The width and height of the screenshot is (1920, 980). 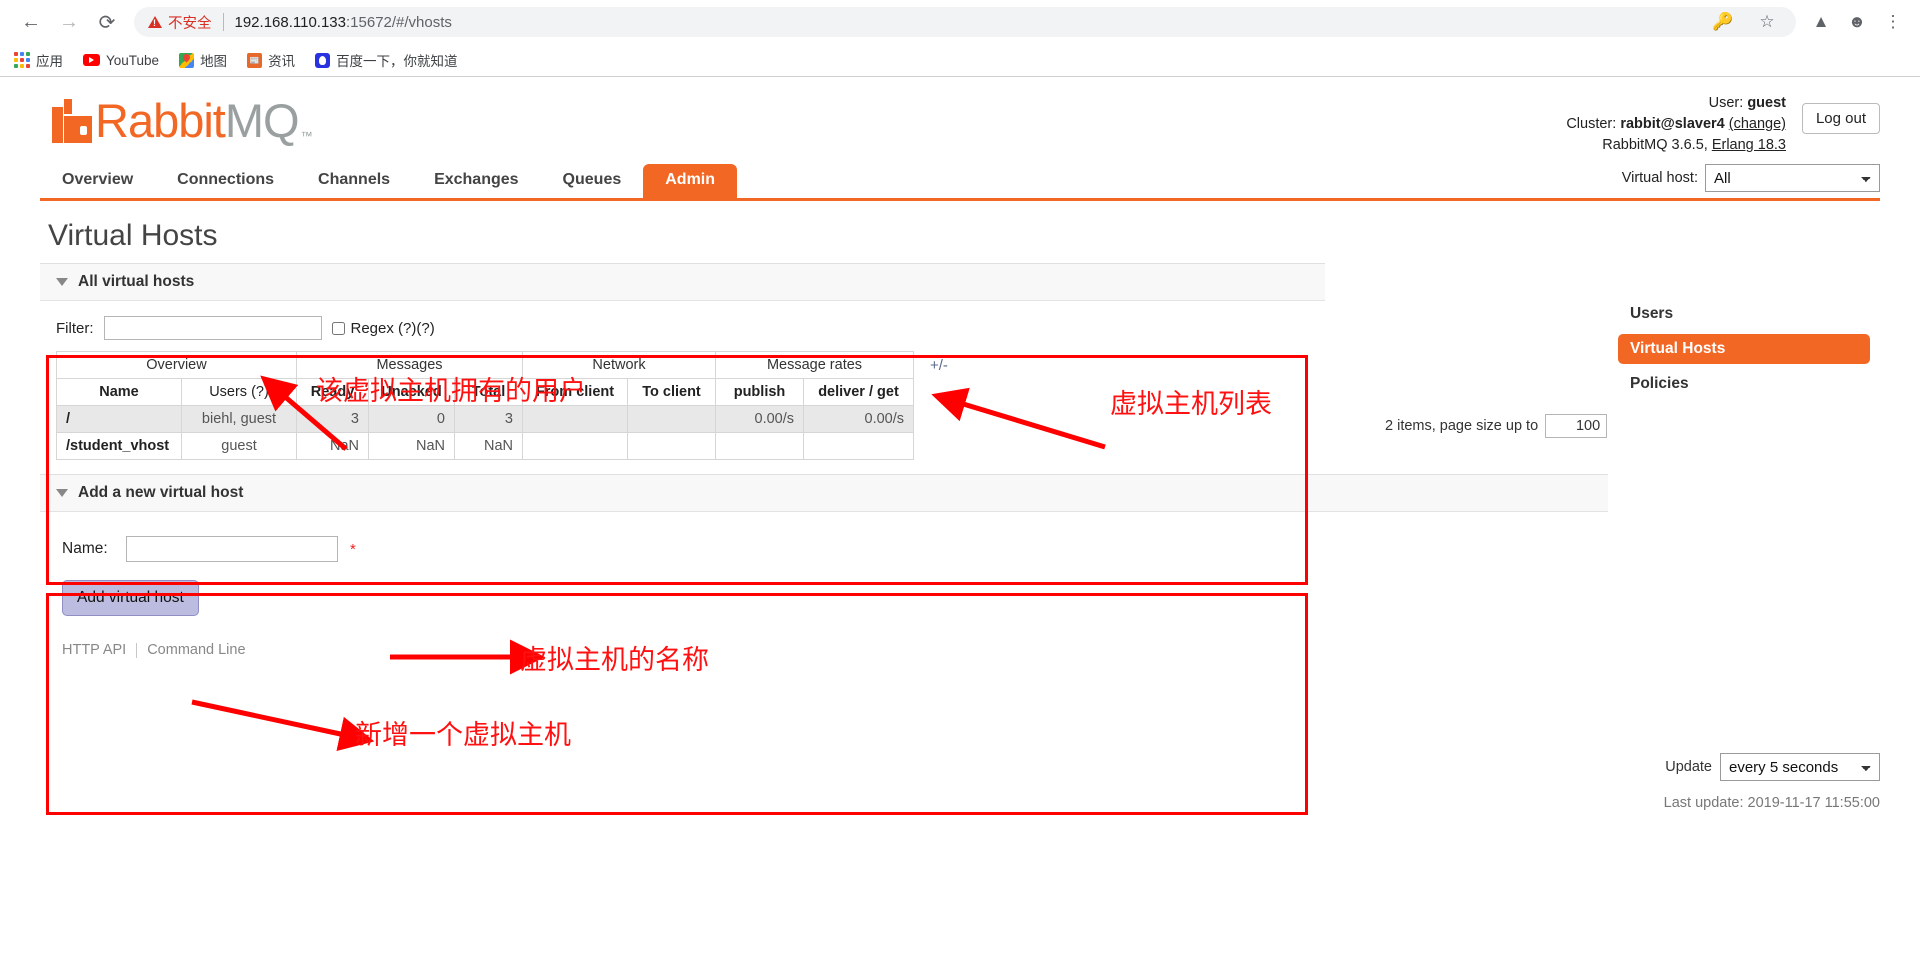 What do you see at coordinates (196, 650) in the screenshot?
I see `command-line-link: Command Line` at bounding box center [196, 650].